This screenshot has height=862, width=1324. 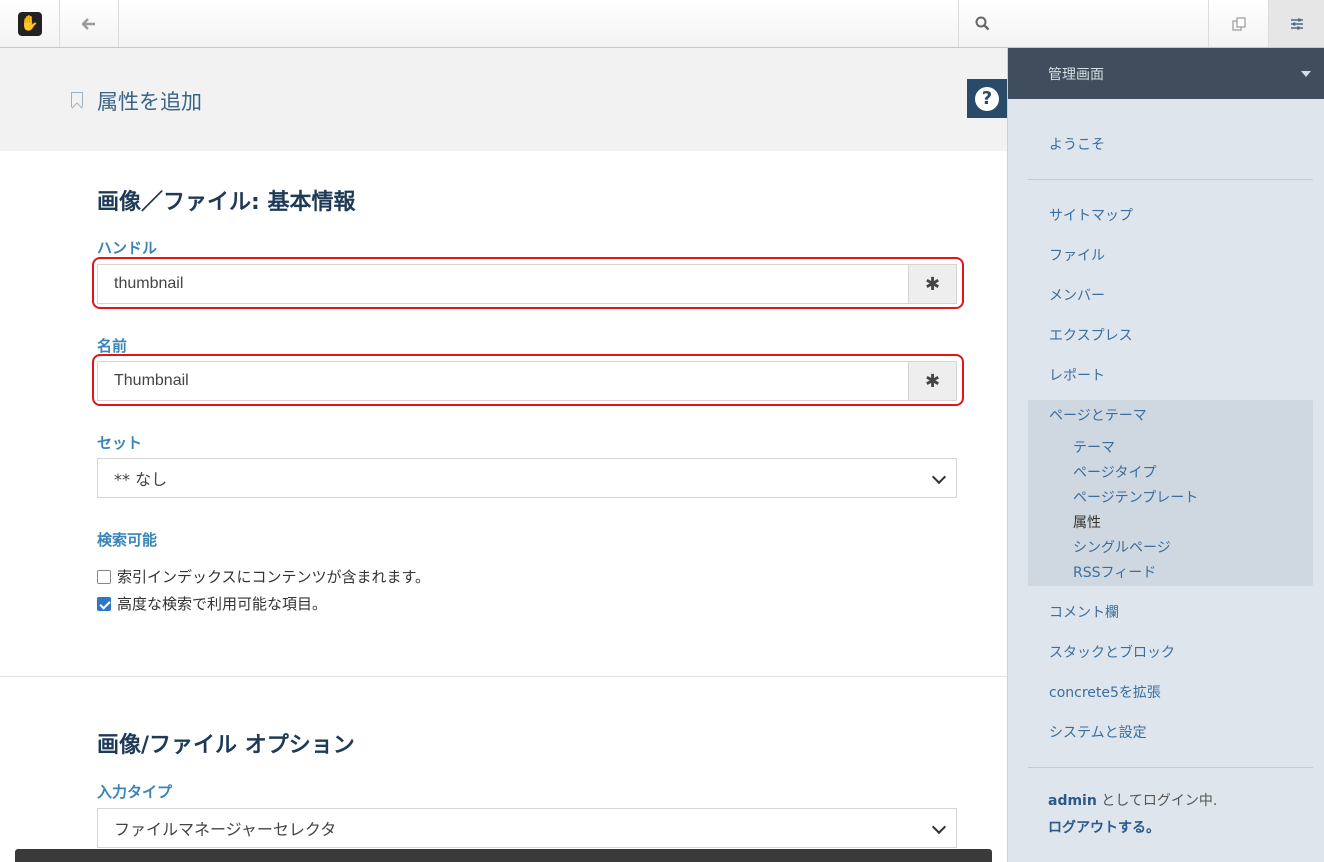 I want to click on checkbox-checked, so click(x=104, y=603).